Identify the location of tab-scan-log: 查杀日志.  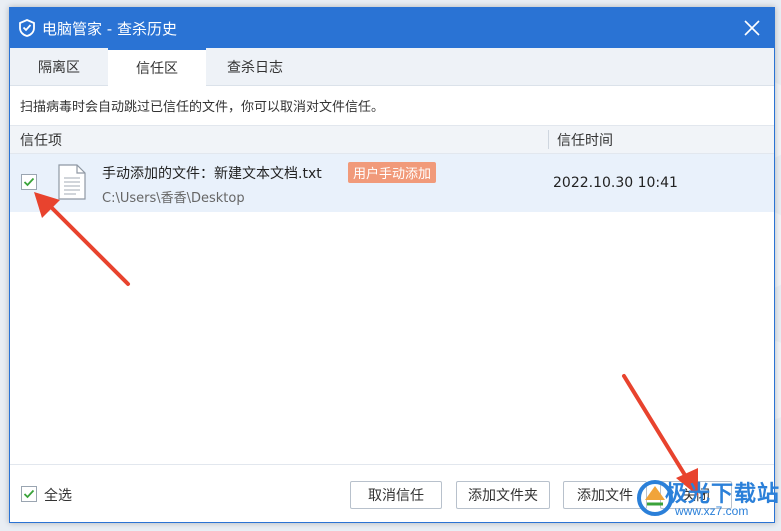
(255, 66).